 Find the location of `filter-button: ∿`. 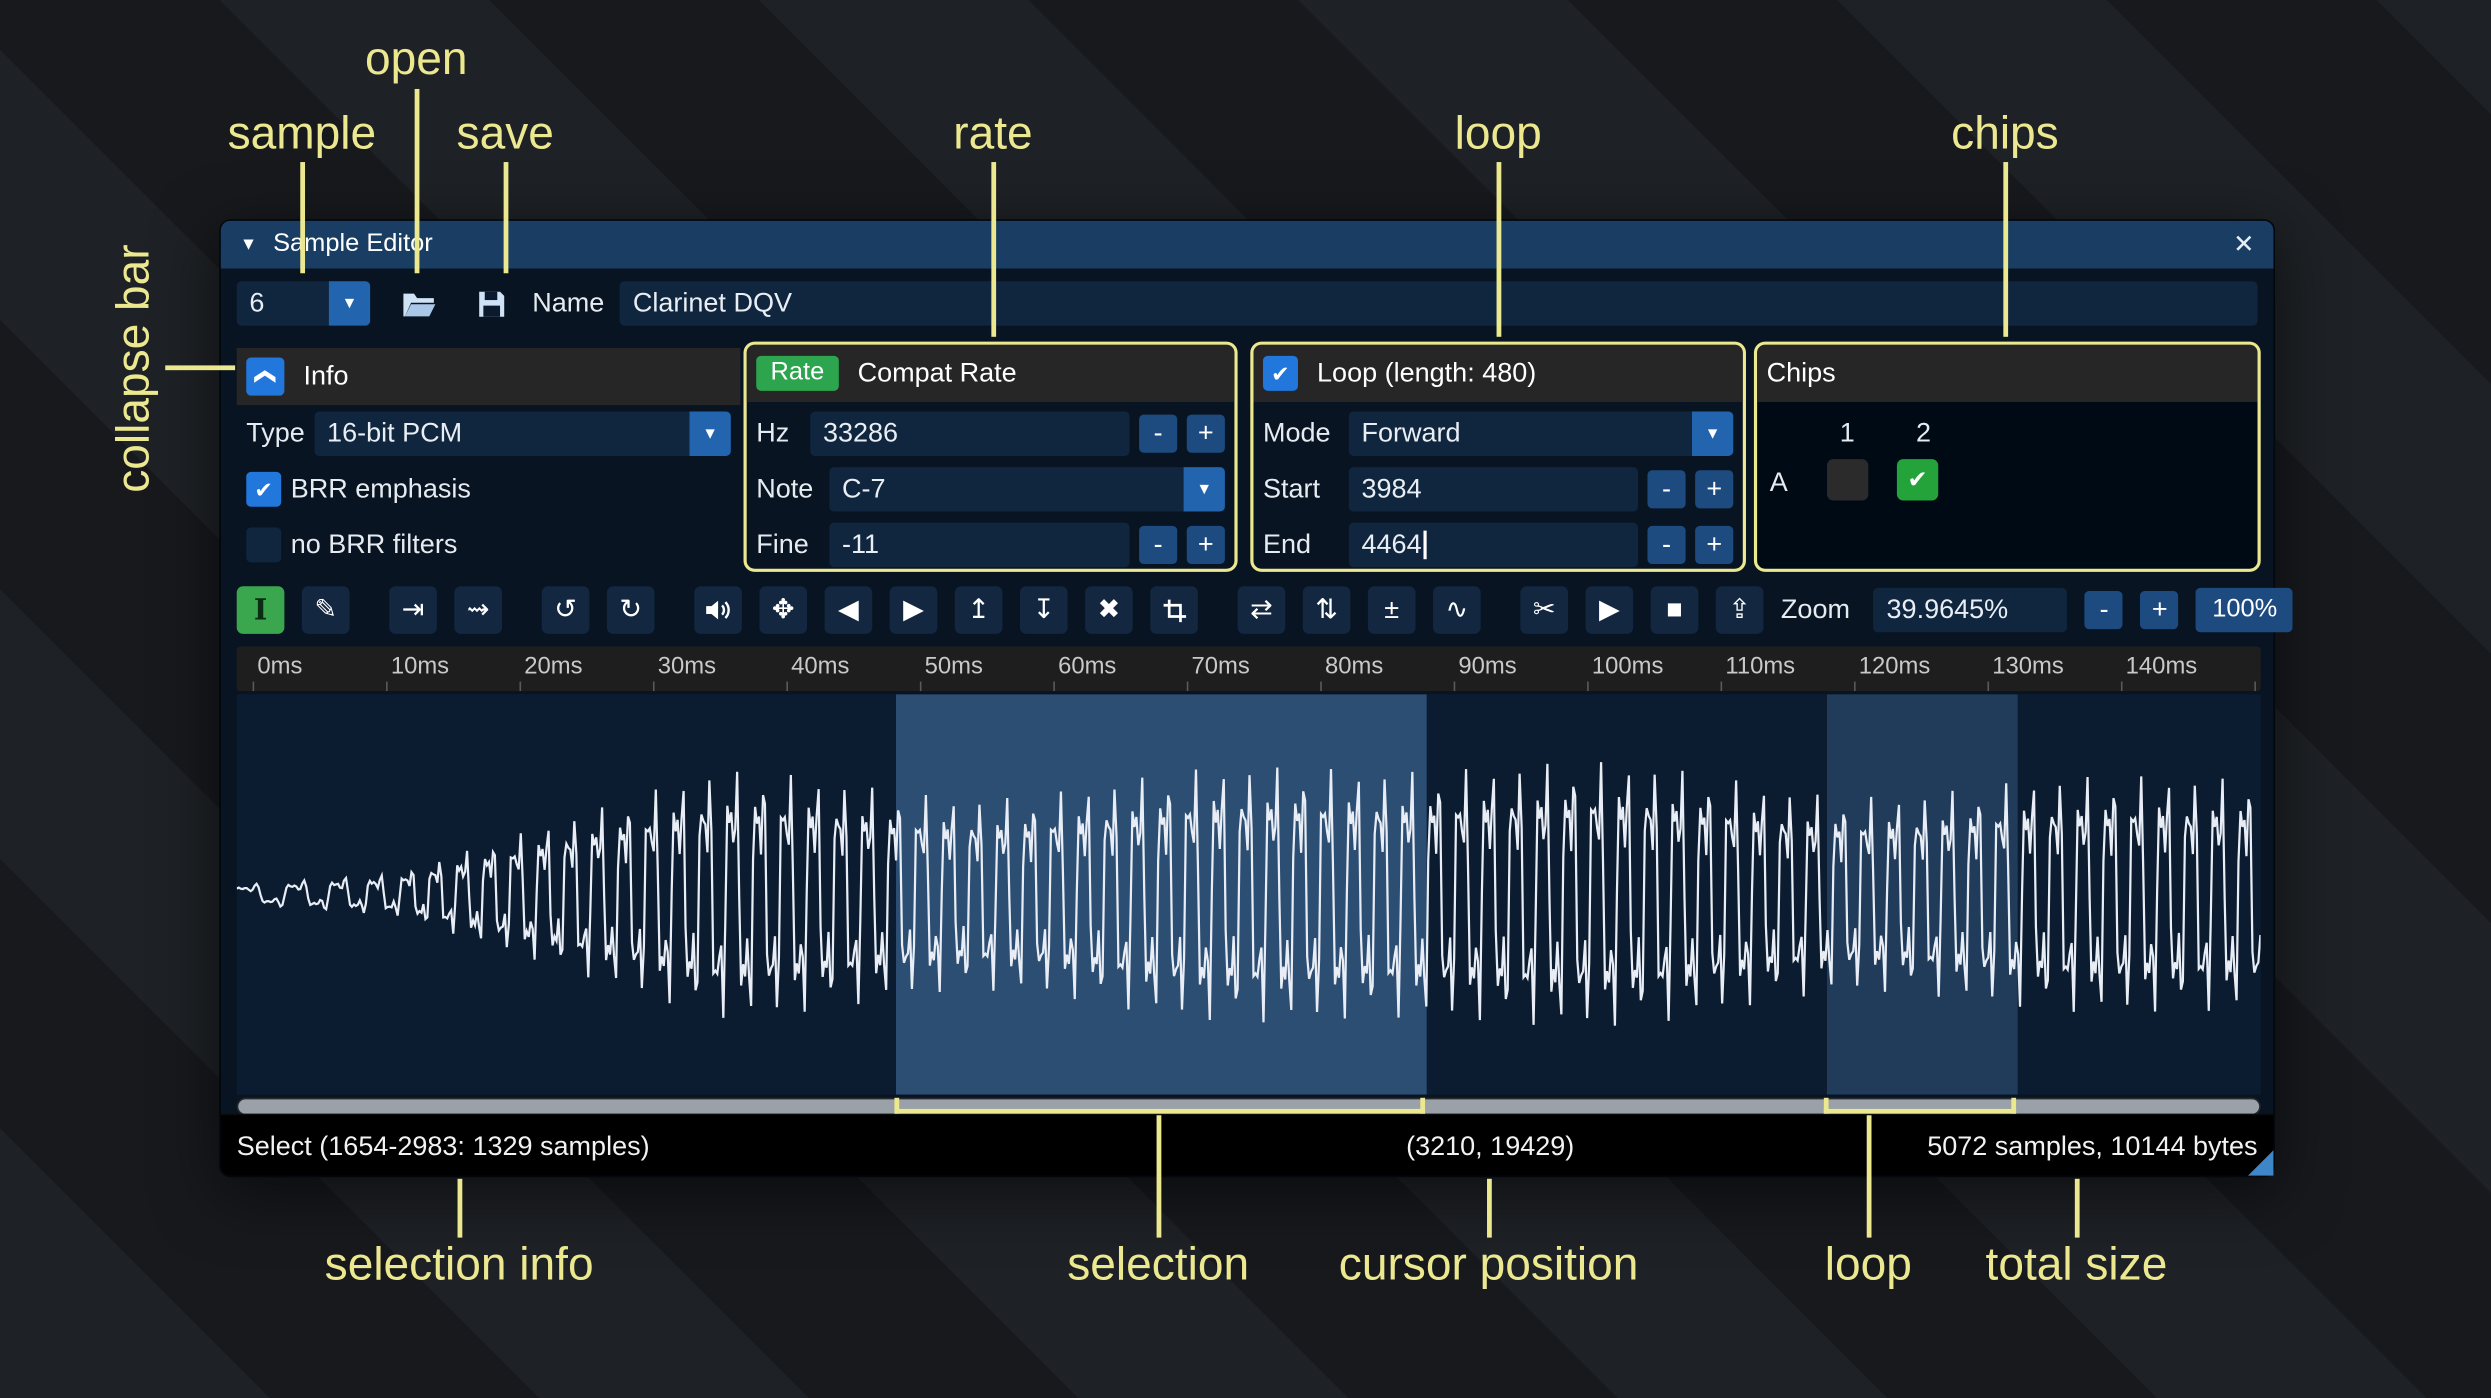

filter-button: ∿ is located at coordinates (1457, 610).